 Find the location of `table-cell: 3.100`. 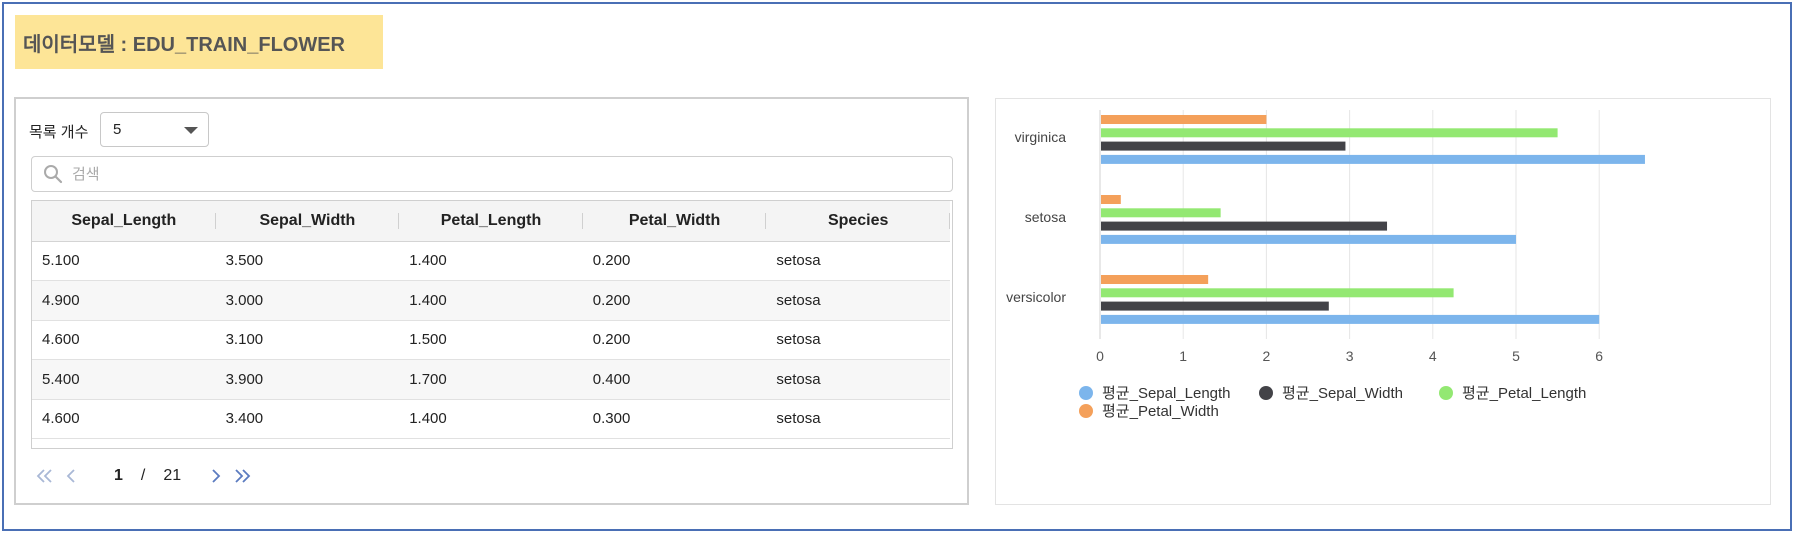

table-cell: 3.100 is located at coordinates (307, 340).